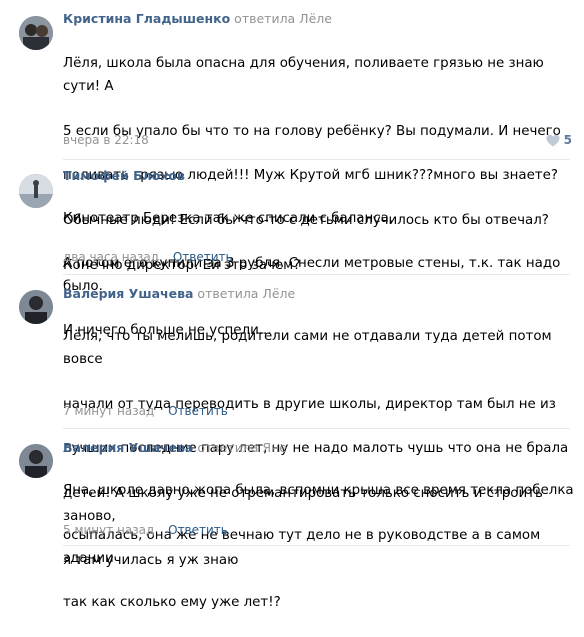  What do you see at coordinates (108, 411) in the screenshot?
I see `comment-time: 7 минут назад` at bounding box center [108, 411].